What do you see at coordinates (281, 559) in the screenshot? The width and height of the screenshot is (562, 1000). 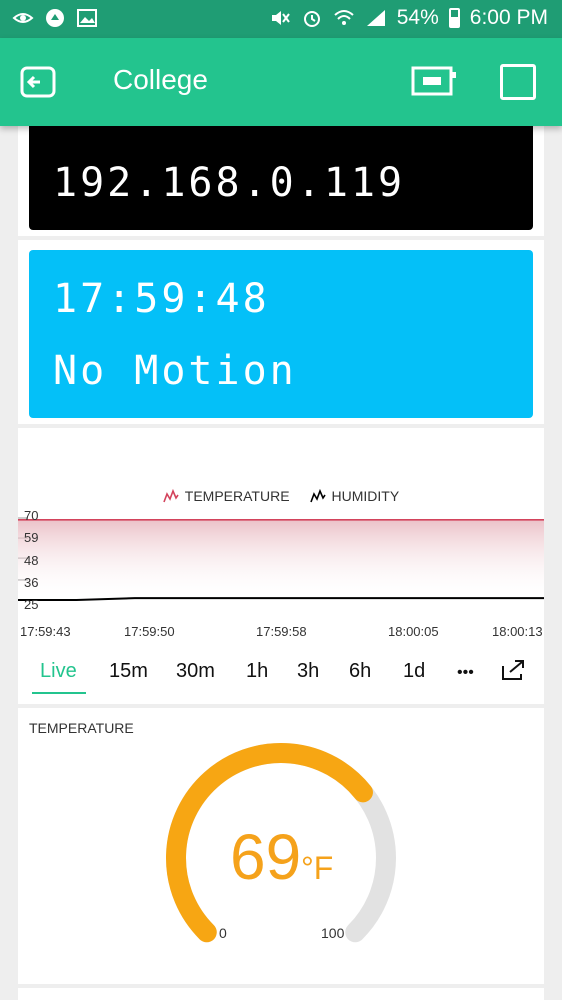 I see `temperature-area` at bounding box center [281, 559].